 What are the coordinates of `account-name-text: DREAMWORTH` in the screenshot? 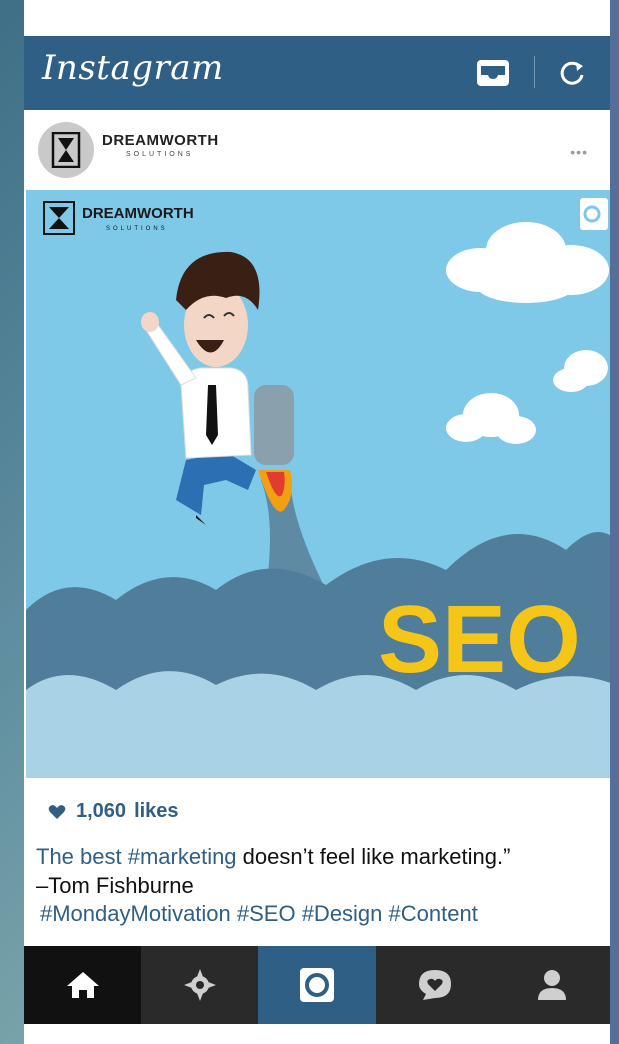 It's located at (160, 140).